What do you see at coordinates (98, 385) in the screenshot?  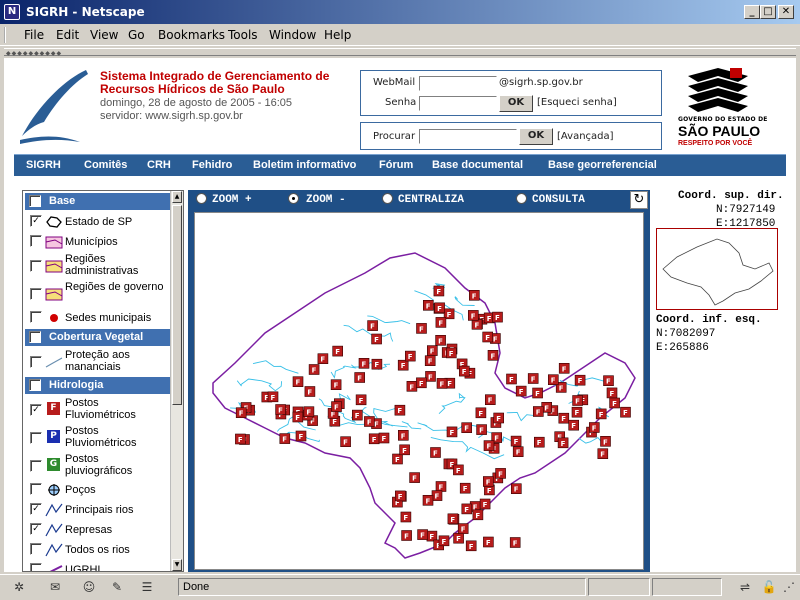 I see `layer-group-hidrologia: Hidrologia` at bounding box center [98, 385].